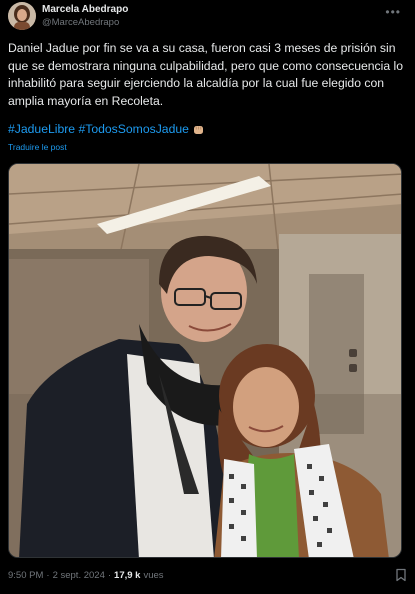  Describe the element at coordinates (127, 575) in the screenshot. I see `views-count: 17,9 k` at that location.